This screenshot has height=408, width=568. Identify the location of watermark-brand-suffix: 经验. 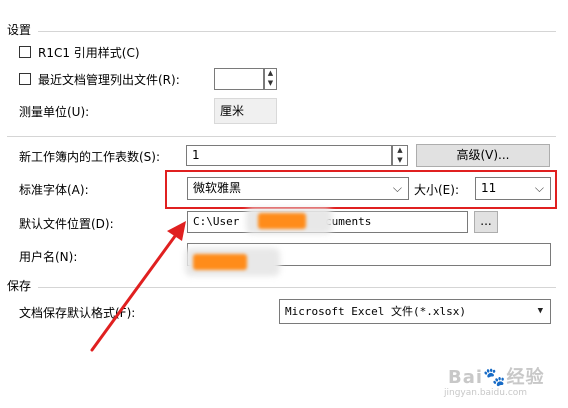
(525, 377).